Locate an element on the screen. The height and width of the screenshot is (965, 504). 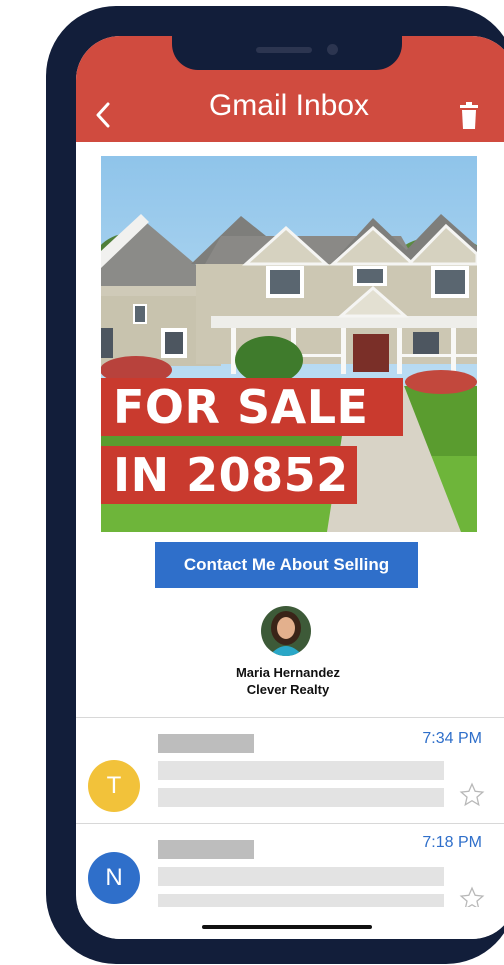
star-icon is located at coordinates (472, 794).